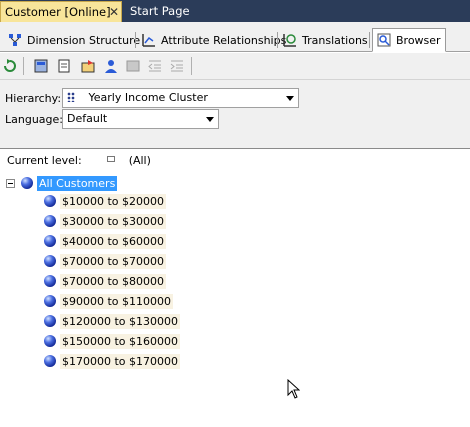 The height and width of the screenshot is (427, 470). Describe the element at coordinates (111, 159) in the screenshot. I see `level-icon` at that location.